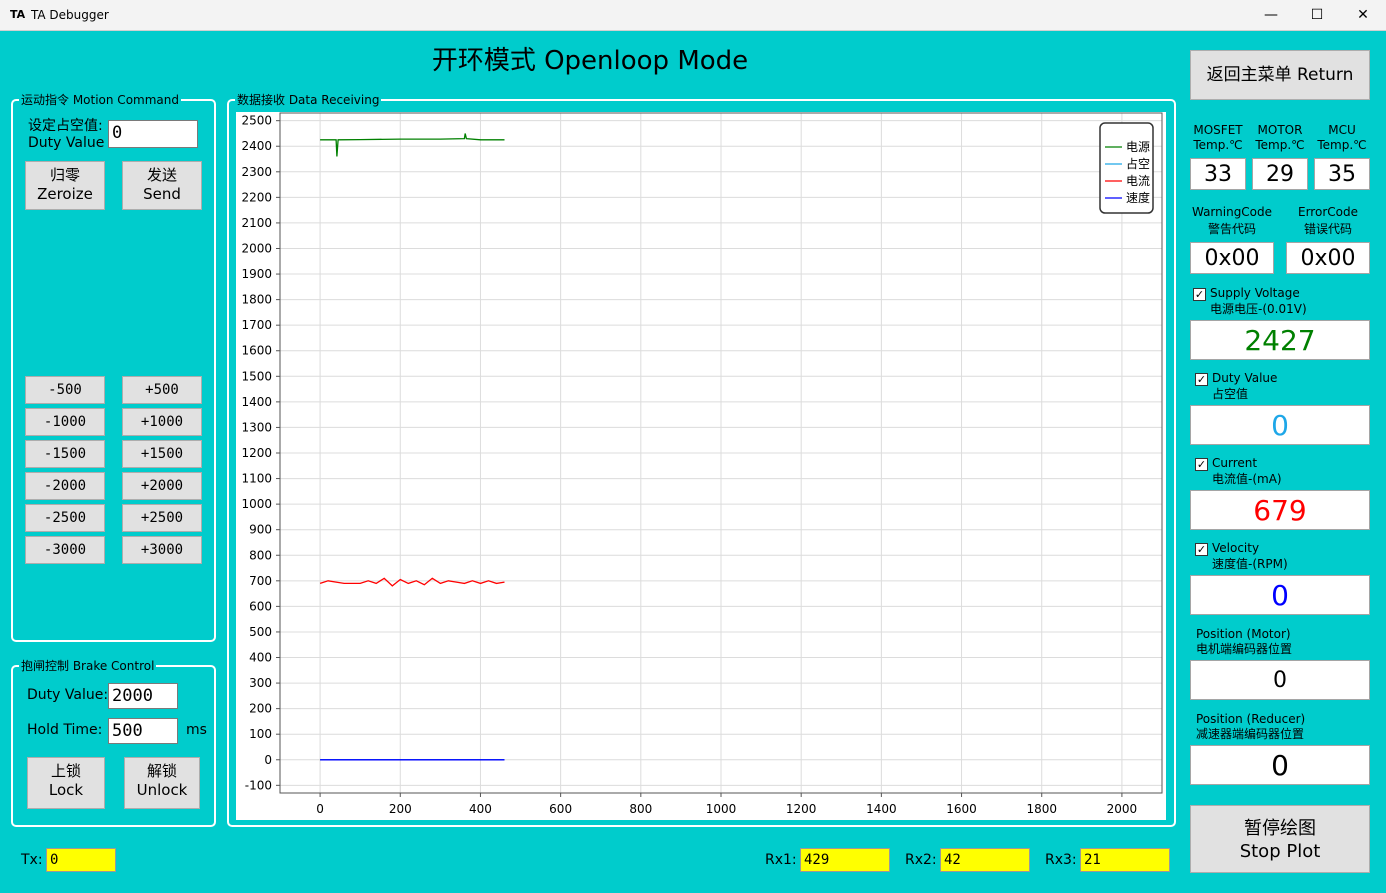 The image size is (1386, 893). I want to click on brake-control-legend: 抱闸控制 Brake Control, so click(88, 666).